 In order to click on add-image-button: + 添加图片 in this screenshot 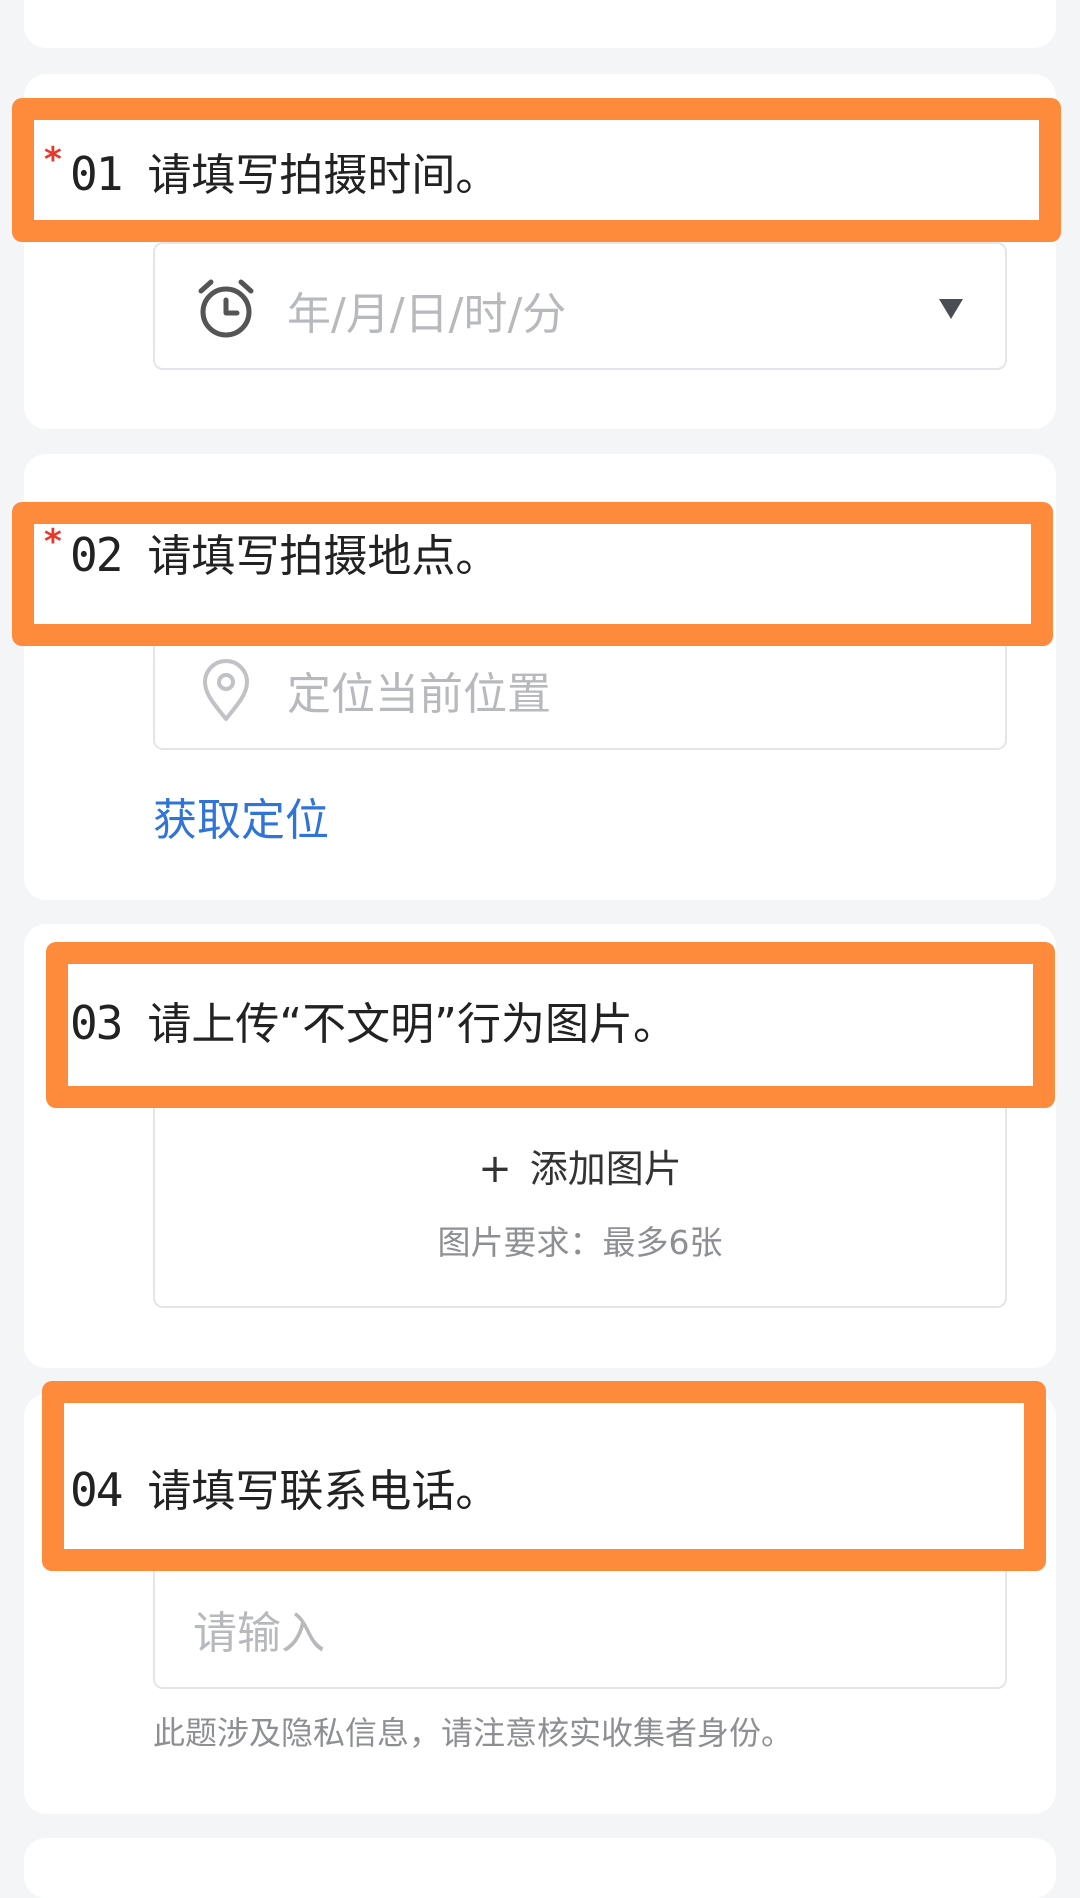, I will do `click(580, 1165)`.